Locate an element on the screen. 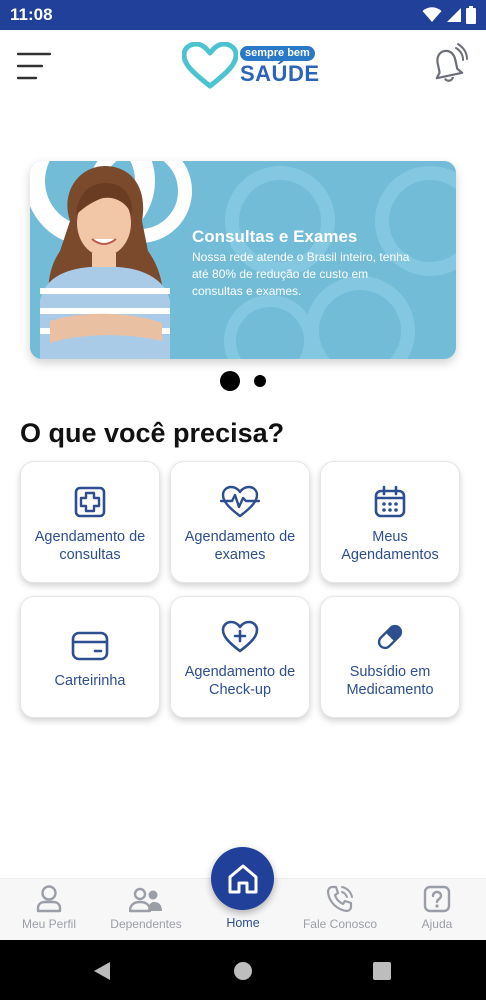 The width and height of the screenshot is (486, 1000). nav-item-dependents: Dependentes is located at coordinates (146, 910).